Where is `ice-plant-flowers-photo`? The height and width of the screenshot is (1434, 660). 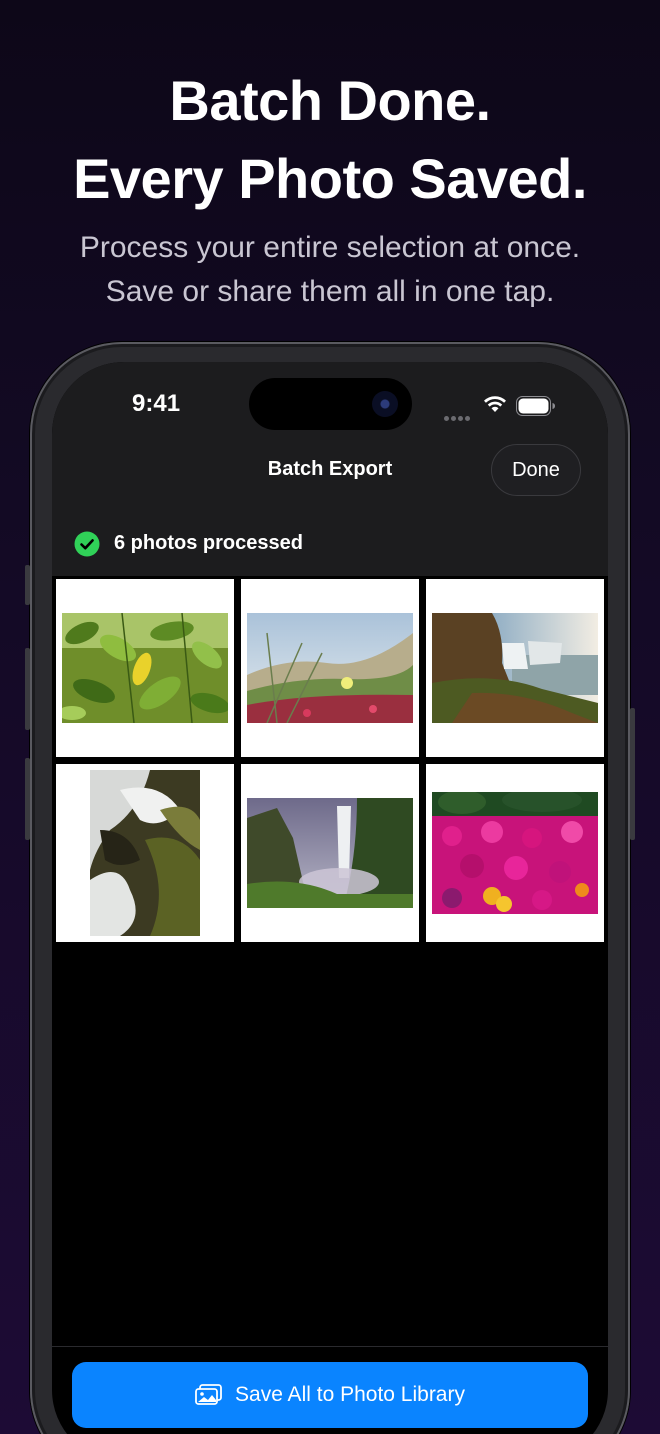 ice-plant-flowers-photo is located at coordinates (515, 853).